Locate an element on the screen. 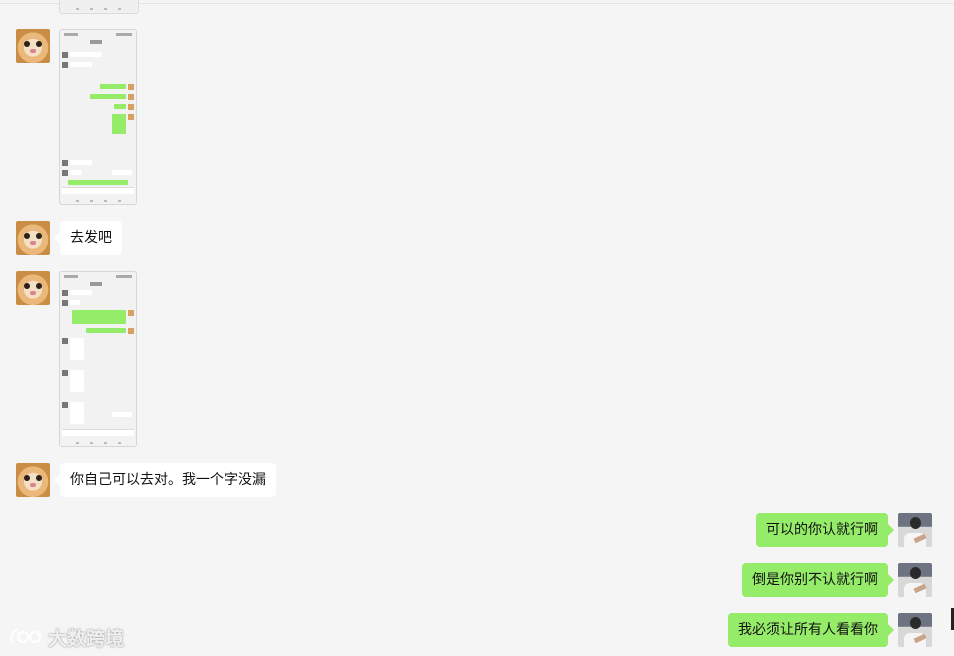  top-divider is located at coordinates (477, 3).